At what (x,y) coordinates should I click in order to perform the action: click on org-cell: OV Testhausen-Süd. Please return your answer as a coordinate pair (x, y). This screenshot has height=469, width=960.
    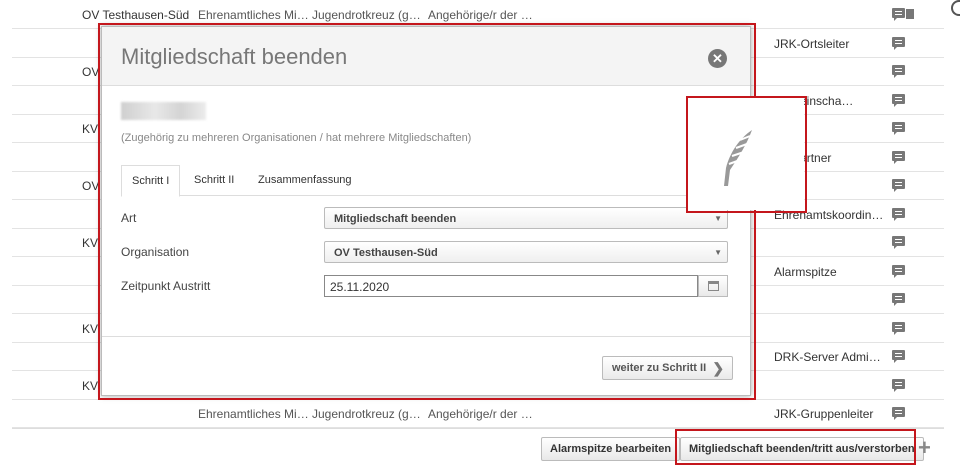
    Looking at the image, I should click on (136, 15).